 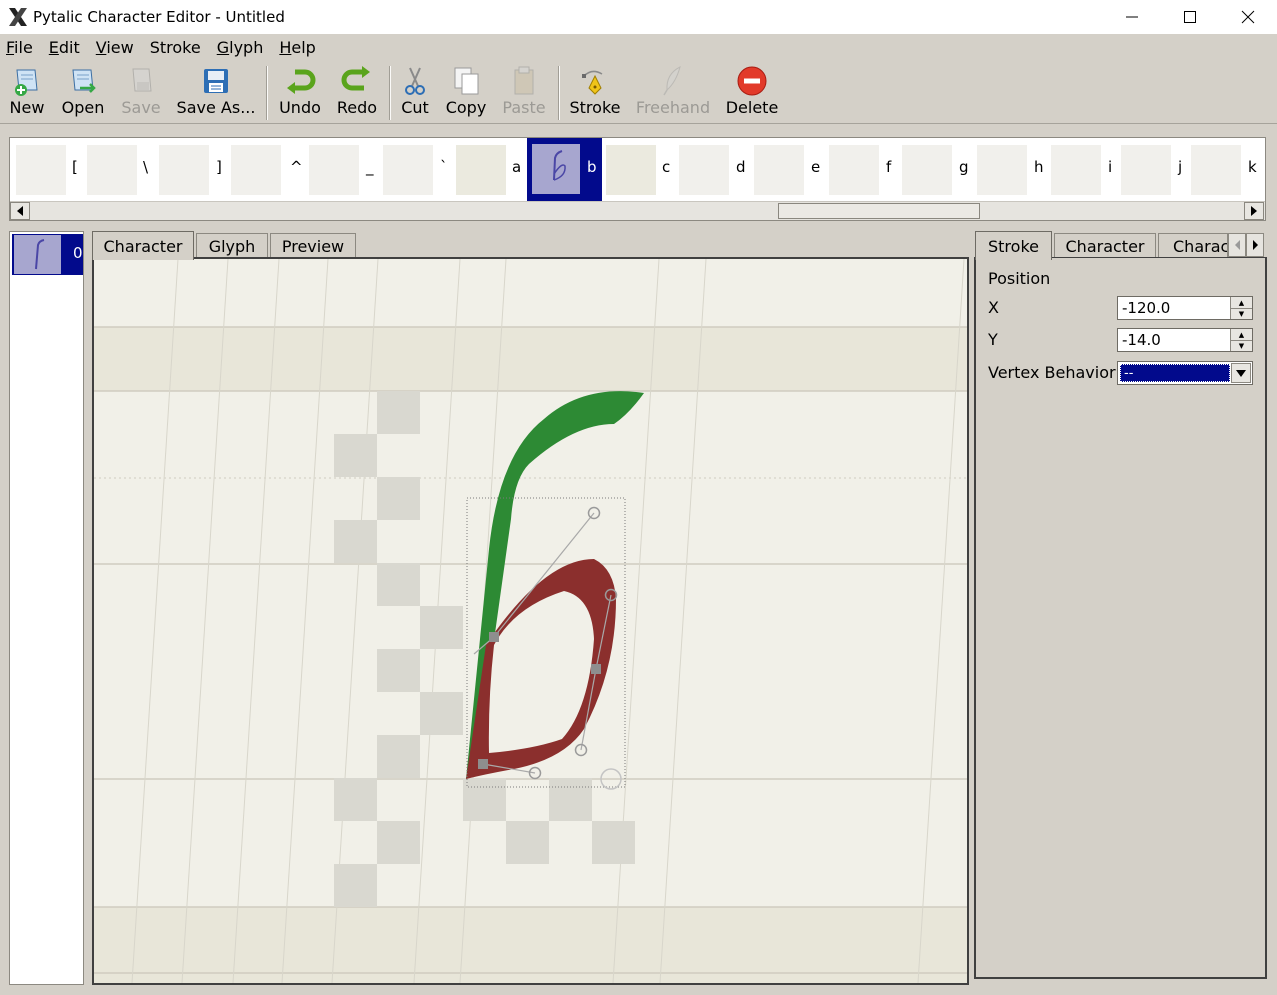 What do you see at coordinates (175, 47) in the screenshot?
I see `menu-stroke: Stroke` at bounding box center [175, 47].